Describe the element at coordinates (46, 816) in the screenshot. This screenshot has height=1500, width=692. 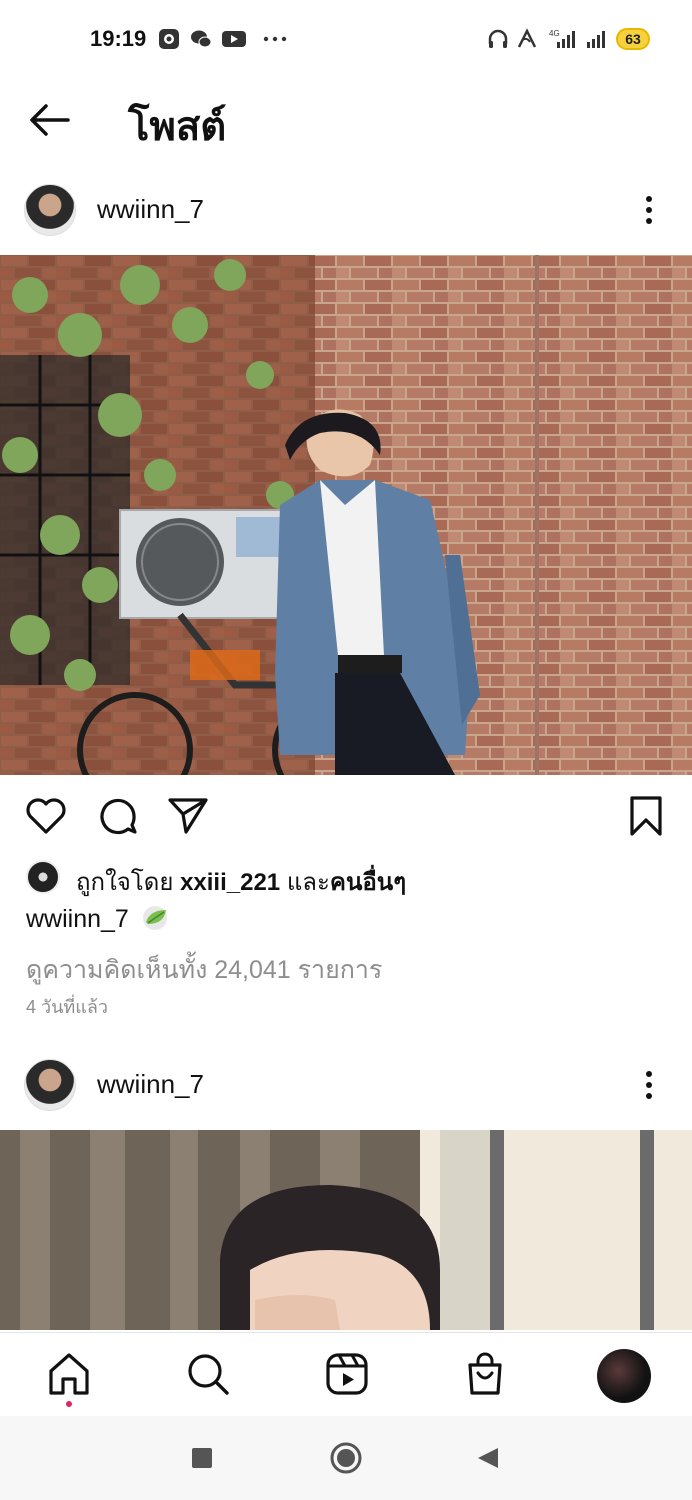
I see `heart-icon` at that location.